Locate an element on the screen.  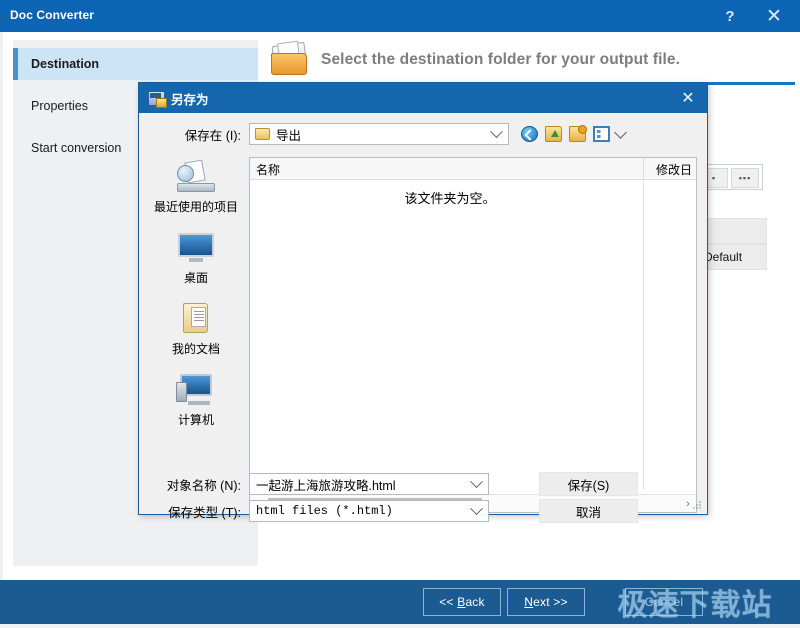
recent-items-icon is located at coordinates (196, 176).